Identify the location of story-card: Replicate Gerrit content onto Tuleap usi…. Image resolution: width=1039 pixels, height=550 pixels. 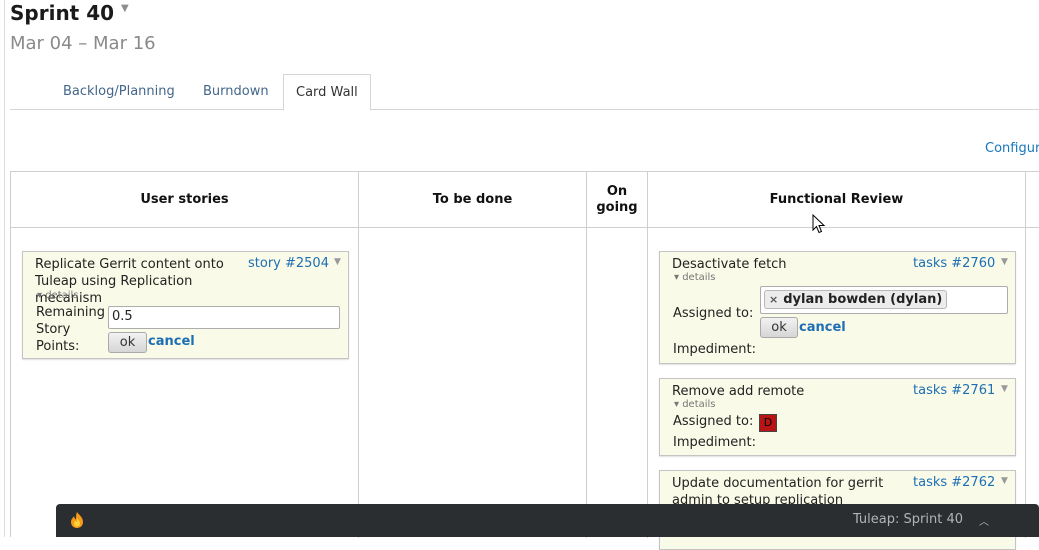
(185, 305).